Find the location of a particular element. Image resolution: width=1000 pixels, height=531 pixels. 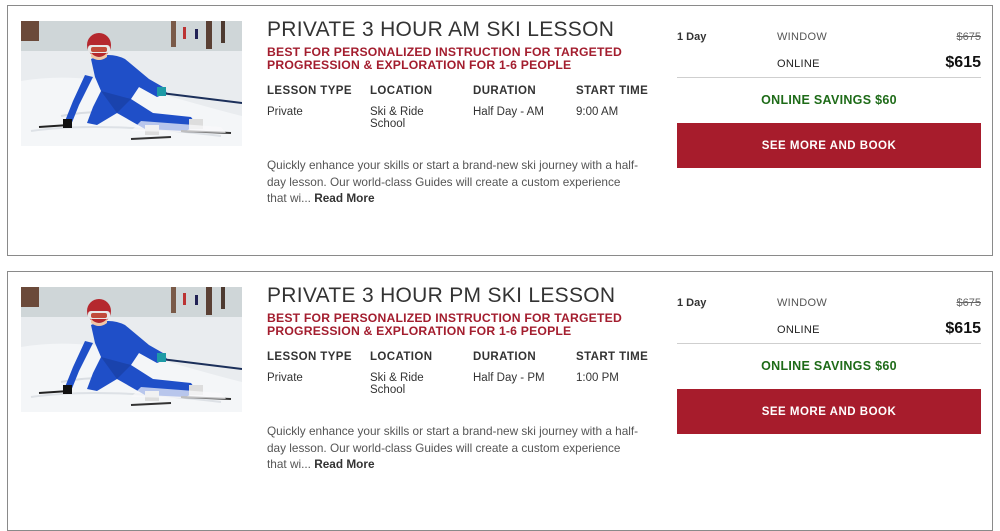

spec-value: 1:00 PM is located at coordinates (597, 378).